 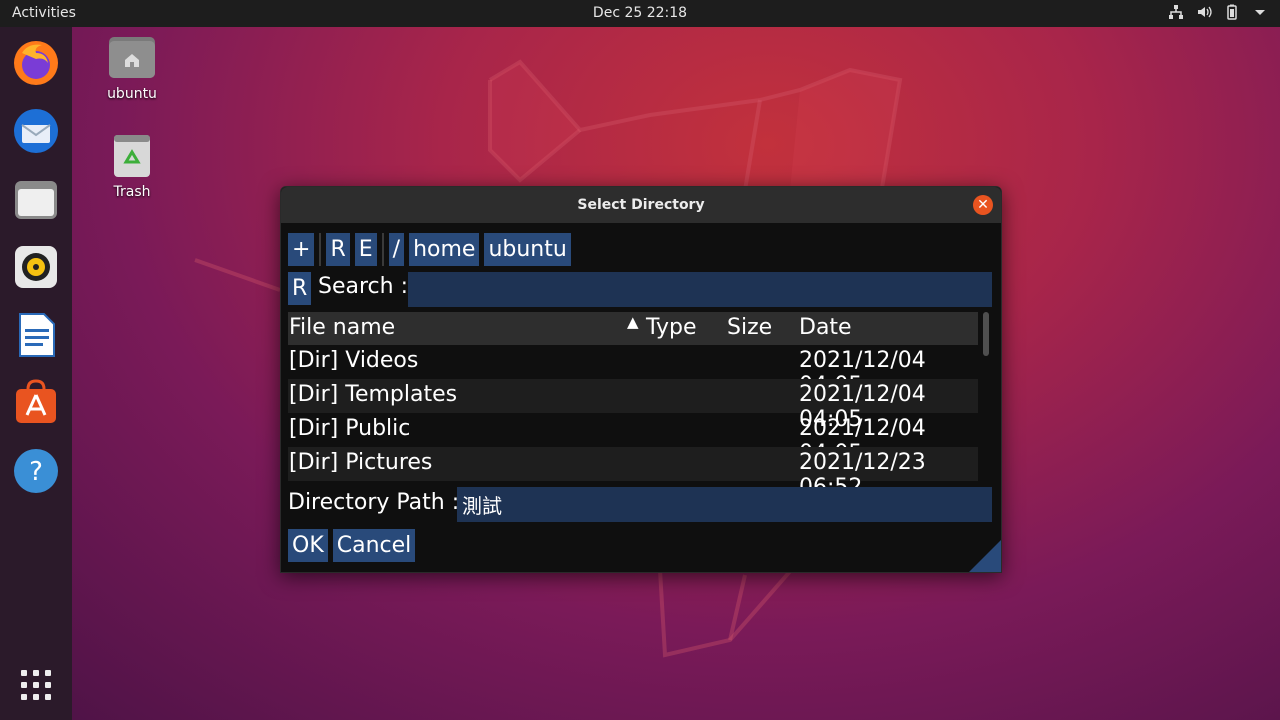 What do you see at coordinates (301, 249) in the screenshot?
I see `new-folder-button: +` at bounding box center [301, 249].